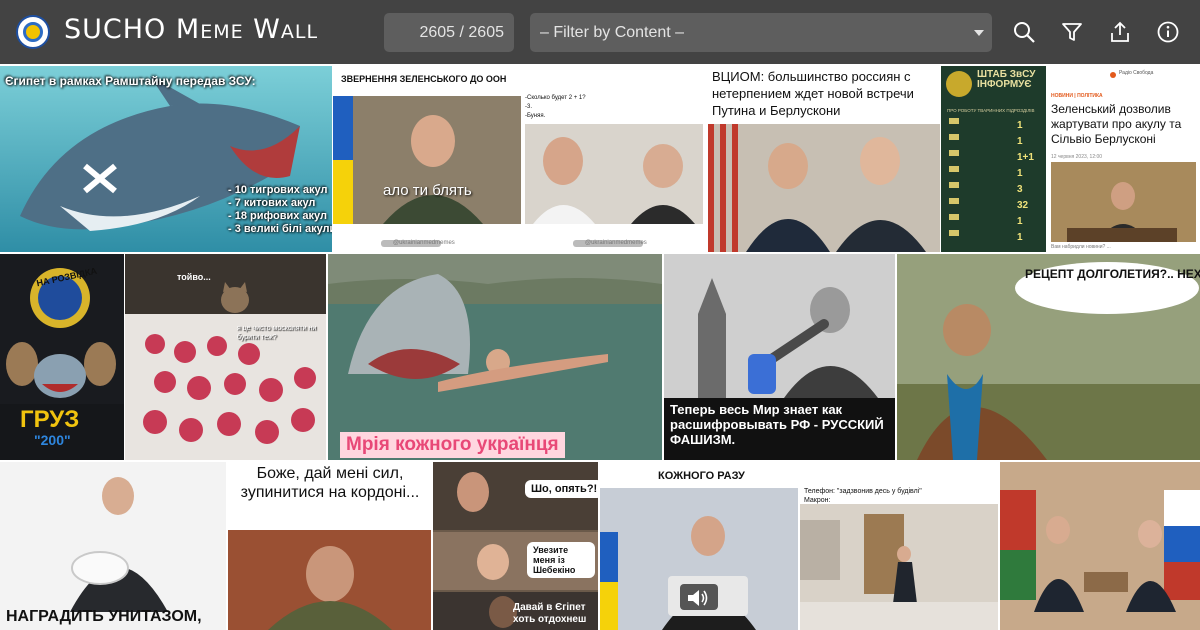 The height and width of the screenshot is (630, 1200). What do you see at coordinates (863, 491) in the screenshot?
I see `meme-caption-line: Телефон: "задзвонив десь у будівлі"` at bounding box center [863, 491].